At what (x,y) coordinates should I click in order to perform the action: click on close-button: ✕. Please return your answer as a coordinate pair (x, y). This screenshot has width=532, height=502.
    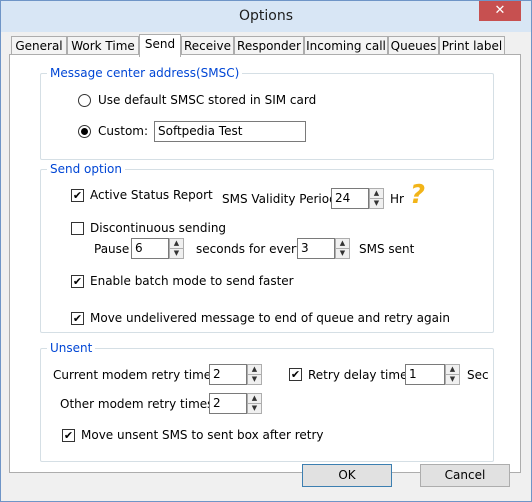
    Looking at the image, I should click on (500, 11).